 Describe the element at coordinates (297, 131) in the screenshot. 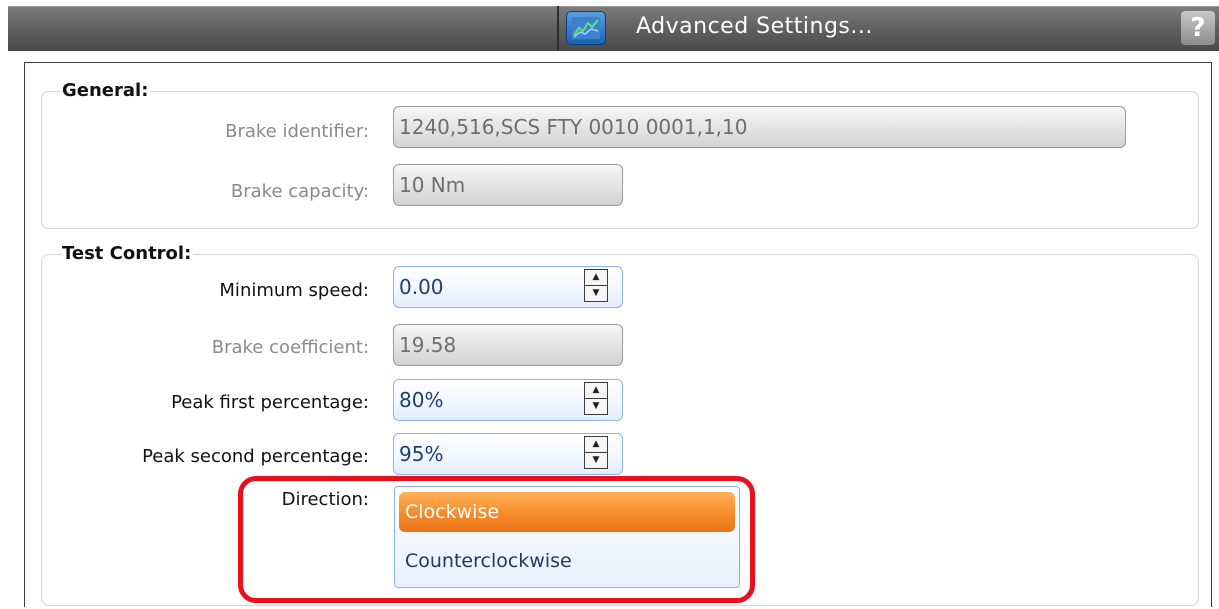

I see `brake-identifier-label: Brake identifier:` at that location.